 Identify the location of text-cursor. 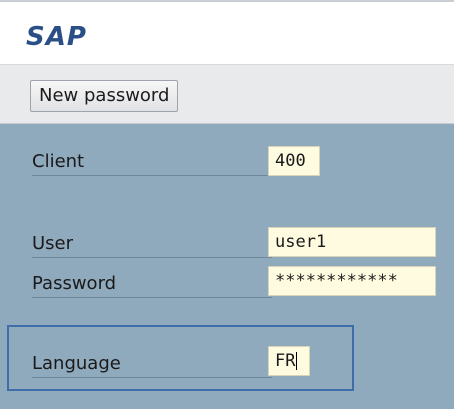
(297, 361).